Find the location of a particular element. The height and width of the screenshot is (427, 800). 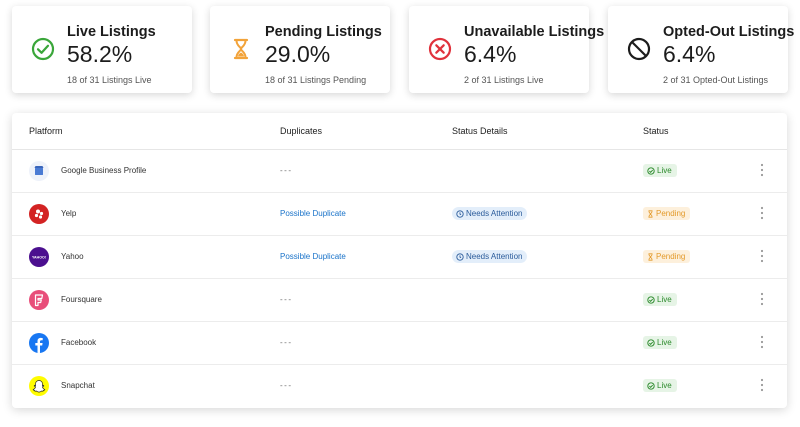

card-subtitle: 2 of 31 Listings Live is located at coordinates (504, 80).